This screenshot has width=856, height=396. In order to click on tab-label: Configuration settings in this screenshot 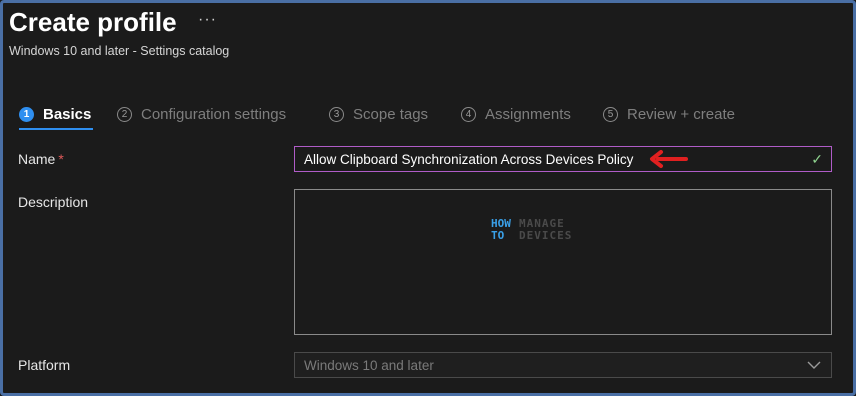, I will do `click(214, 114)`.